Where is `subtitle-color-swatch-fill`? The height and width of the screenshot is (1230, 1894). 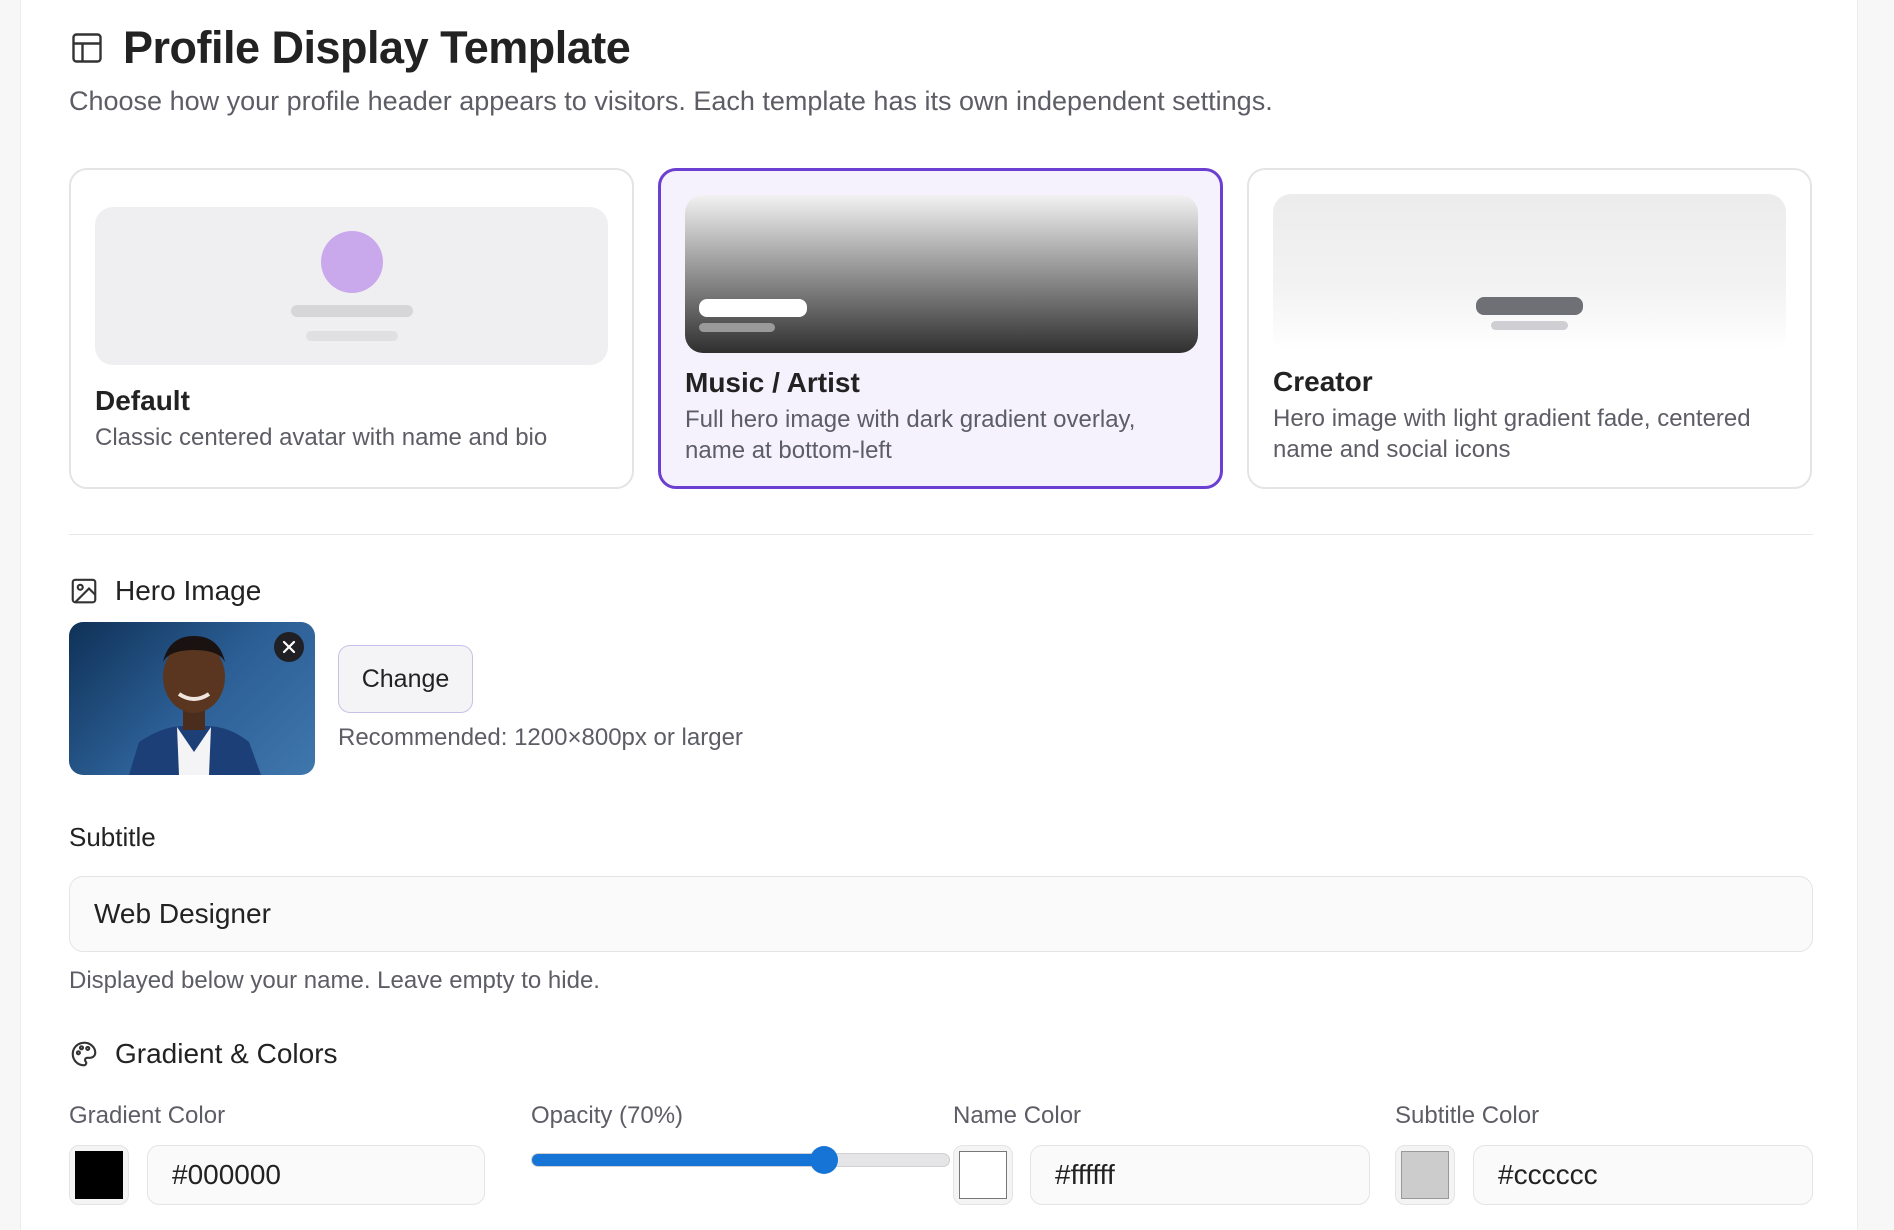 subtitle-color-swatch-fill is located at coordinates (1425, 1175).